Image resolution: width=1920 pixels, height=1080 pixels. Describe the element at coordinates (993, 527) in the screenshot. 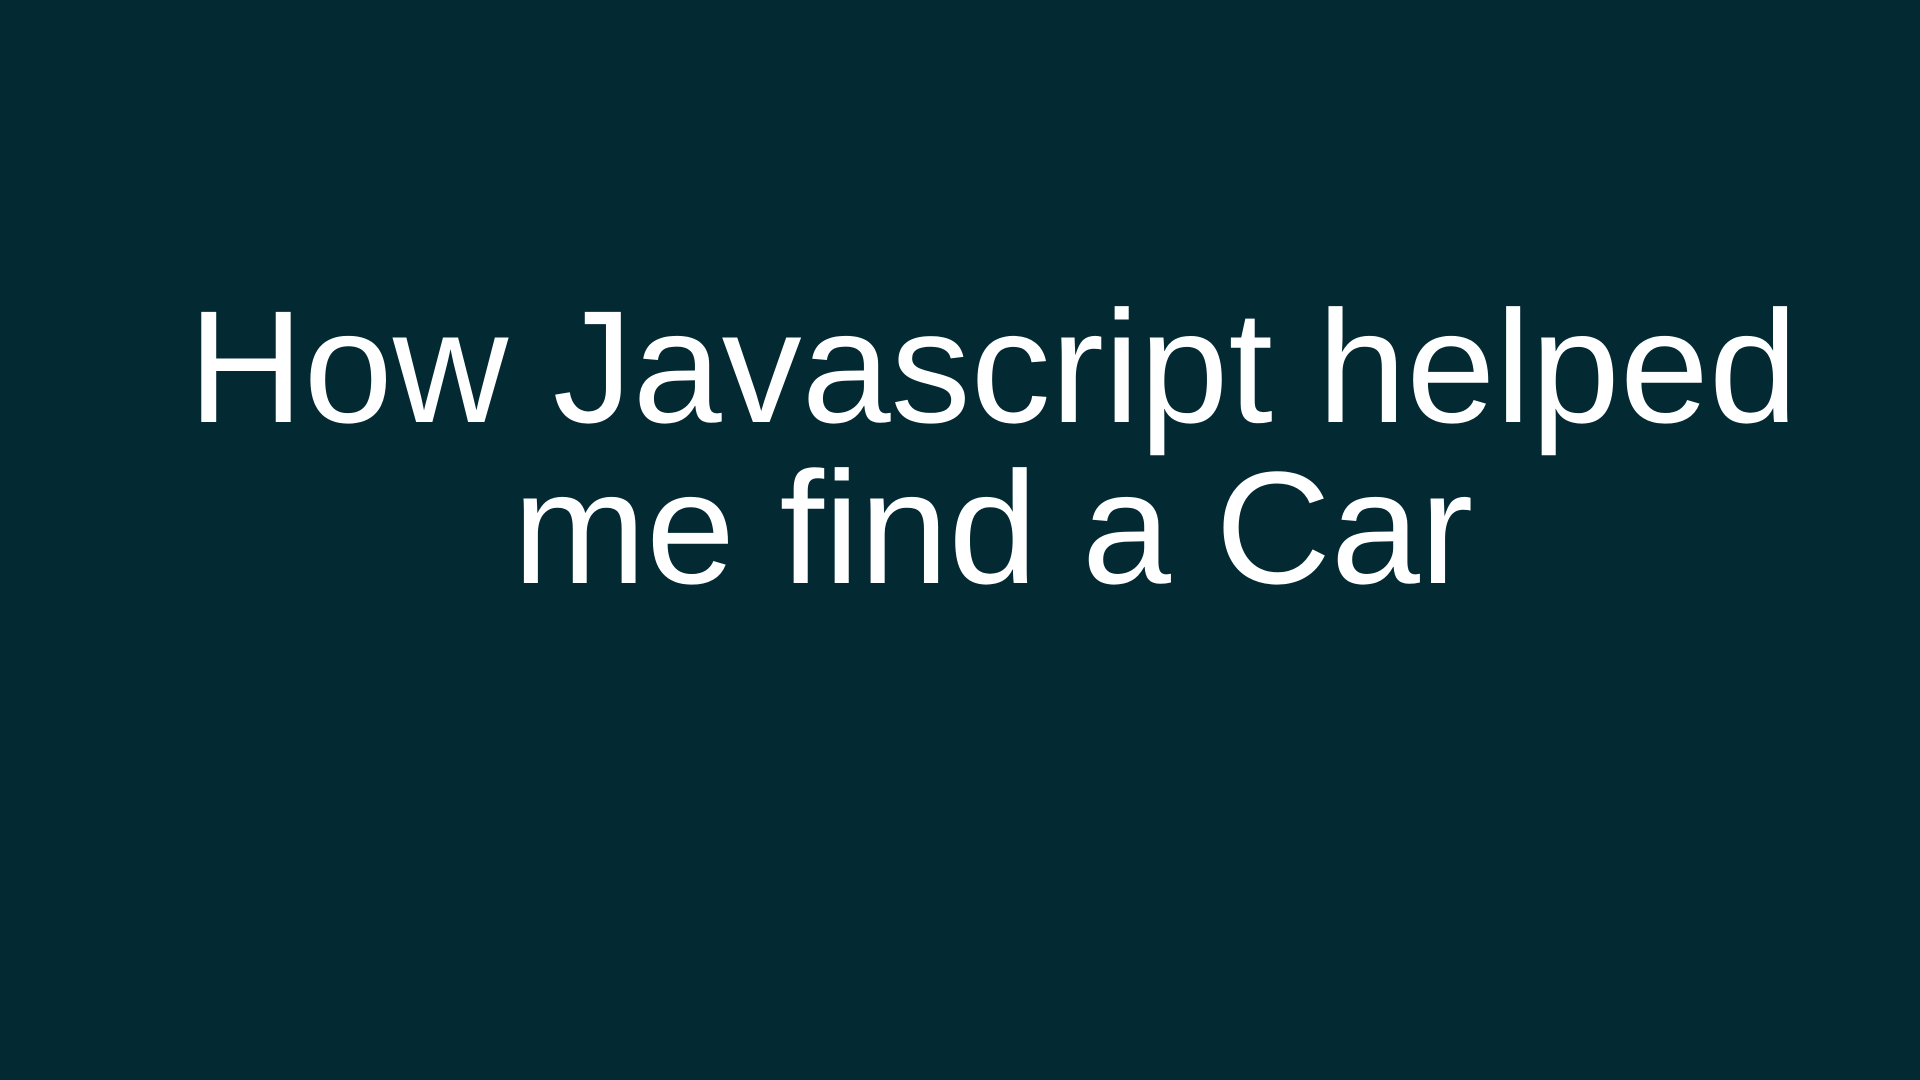

I see `slide-title-line-2: me find a Car` at that location.